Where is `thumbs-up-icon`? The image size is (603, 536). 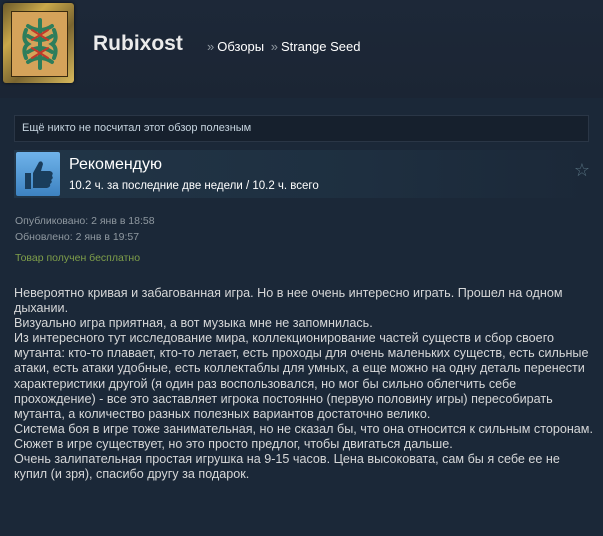 thumbs-up-icon is located at coordinates (38, 174).